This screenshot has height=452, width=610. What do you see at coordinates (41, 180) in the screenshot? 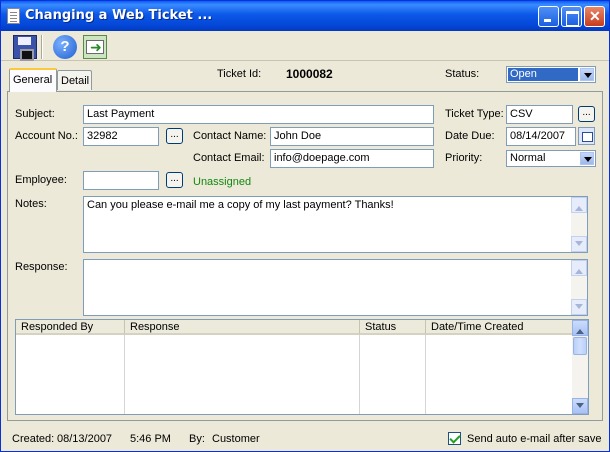
I see `employee-label: Employee:` at bounding box center [41, 180].